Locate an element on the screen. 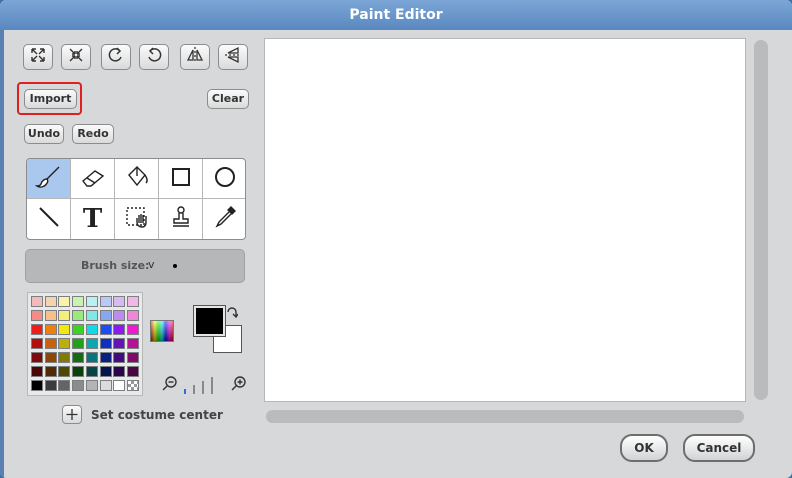 This screenshot has width=792, height=478. clear-button: Clear is located at coordinates (228, 99).